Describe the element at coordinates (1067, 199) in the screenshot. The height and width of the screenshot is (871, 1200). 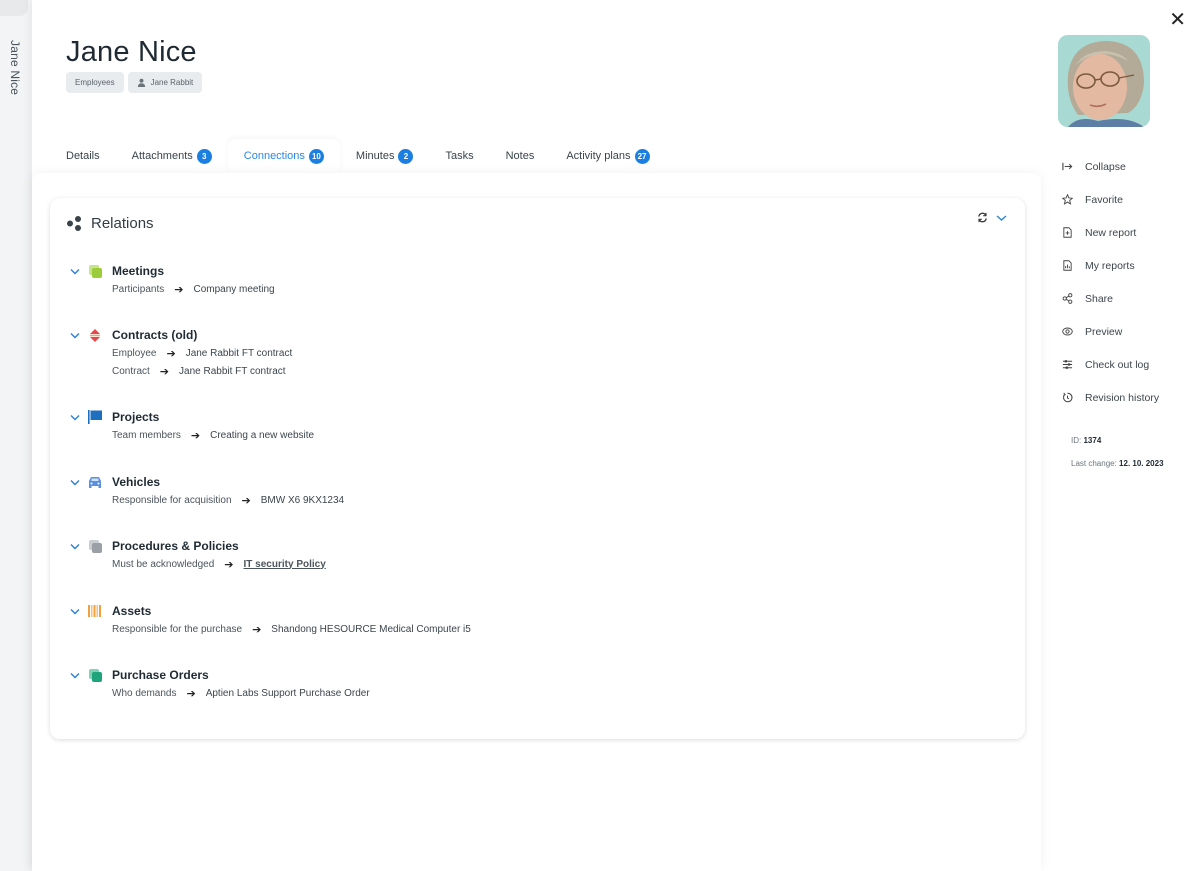
I see `star-icon` at that location.